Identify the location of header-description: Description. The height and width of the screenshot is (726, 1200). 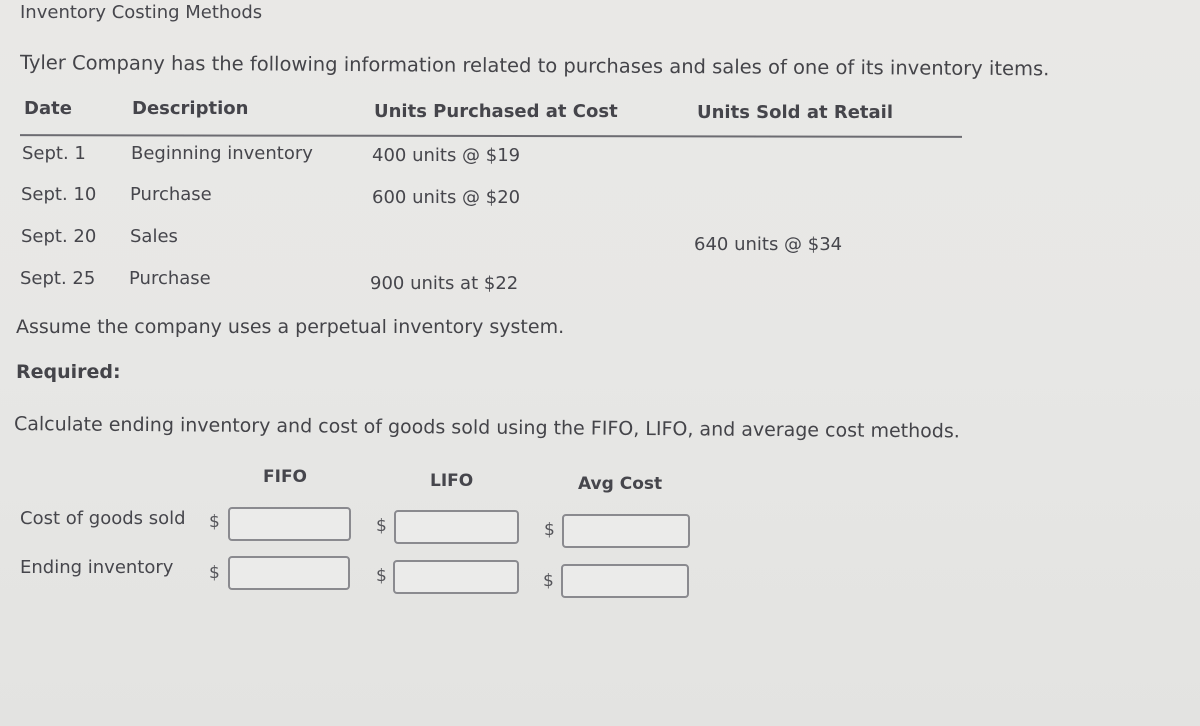
(190, 108).